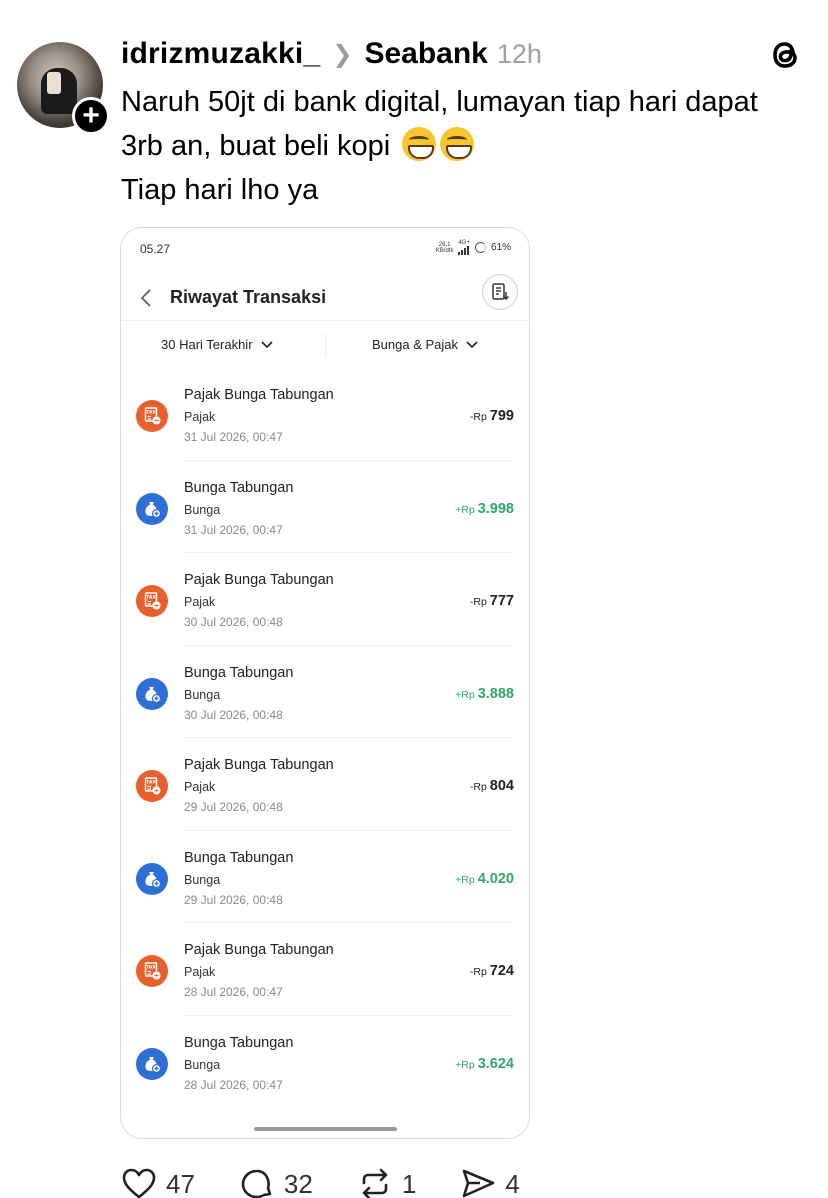 The image size is (828, 1198). I want to click on reply-button: 32, so click(276, 1182).